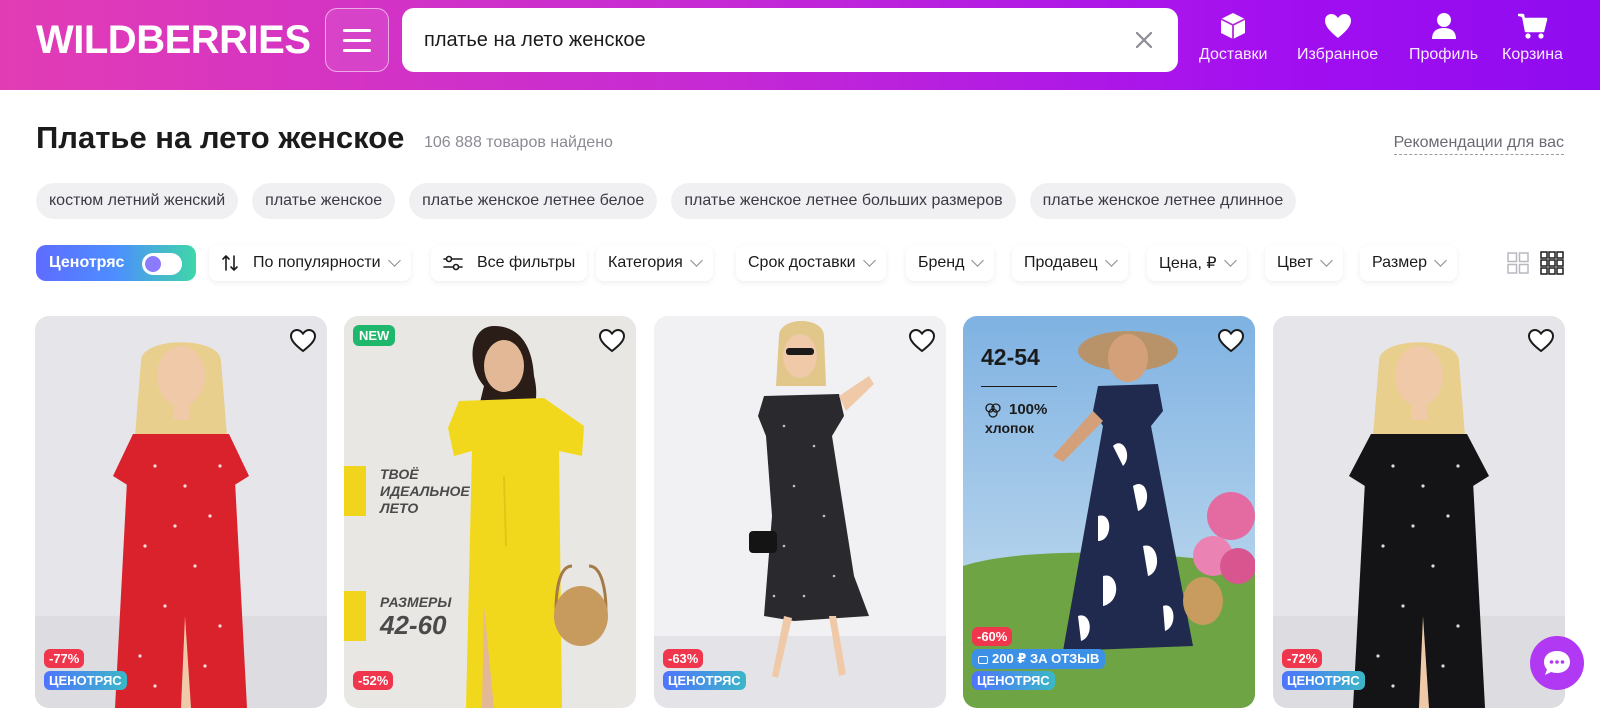 This screenshot has height=708, width=1600. I want to click on all-filters-button: Все фильтры, so click(509, 263).